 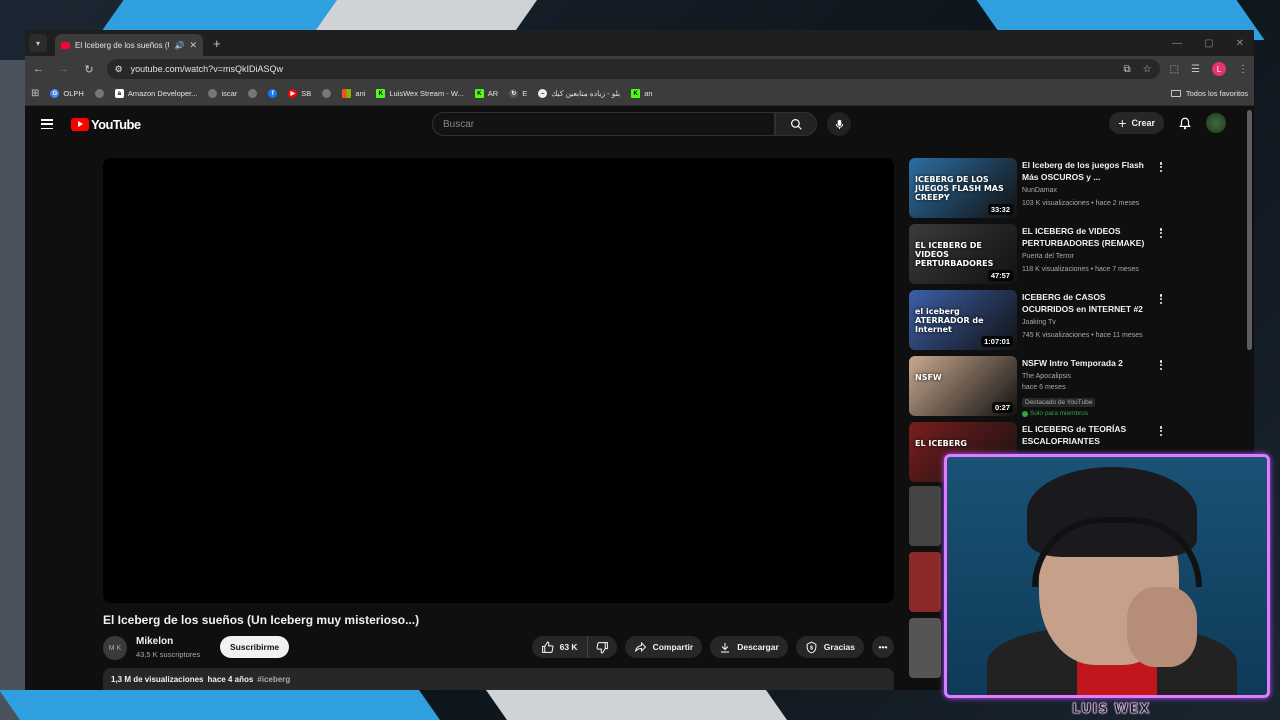 What do you see at coordinates (959, 188) in the screenshot?
I see `thumbnail-text: ICEBERG DE LOS JUEGOS FLASH MAS CREEPY` at bounding box center [959, 188].